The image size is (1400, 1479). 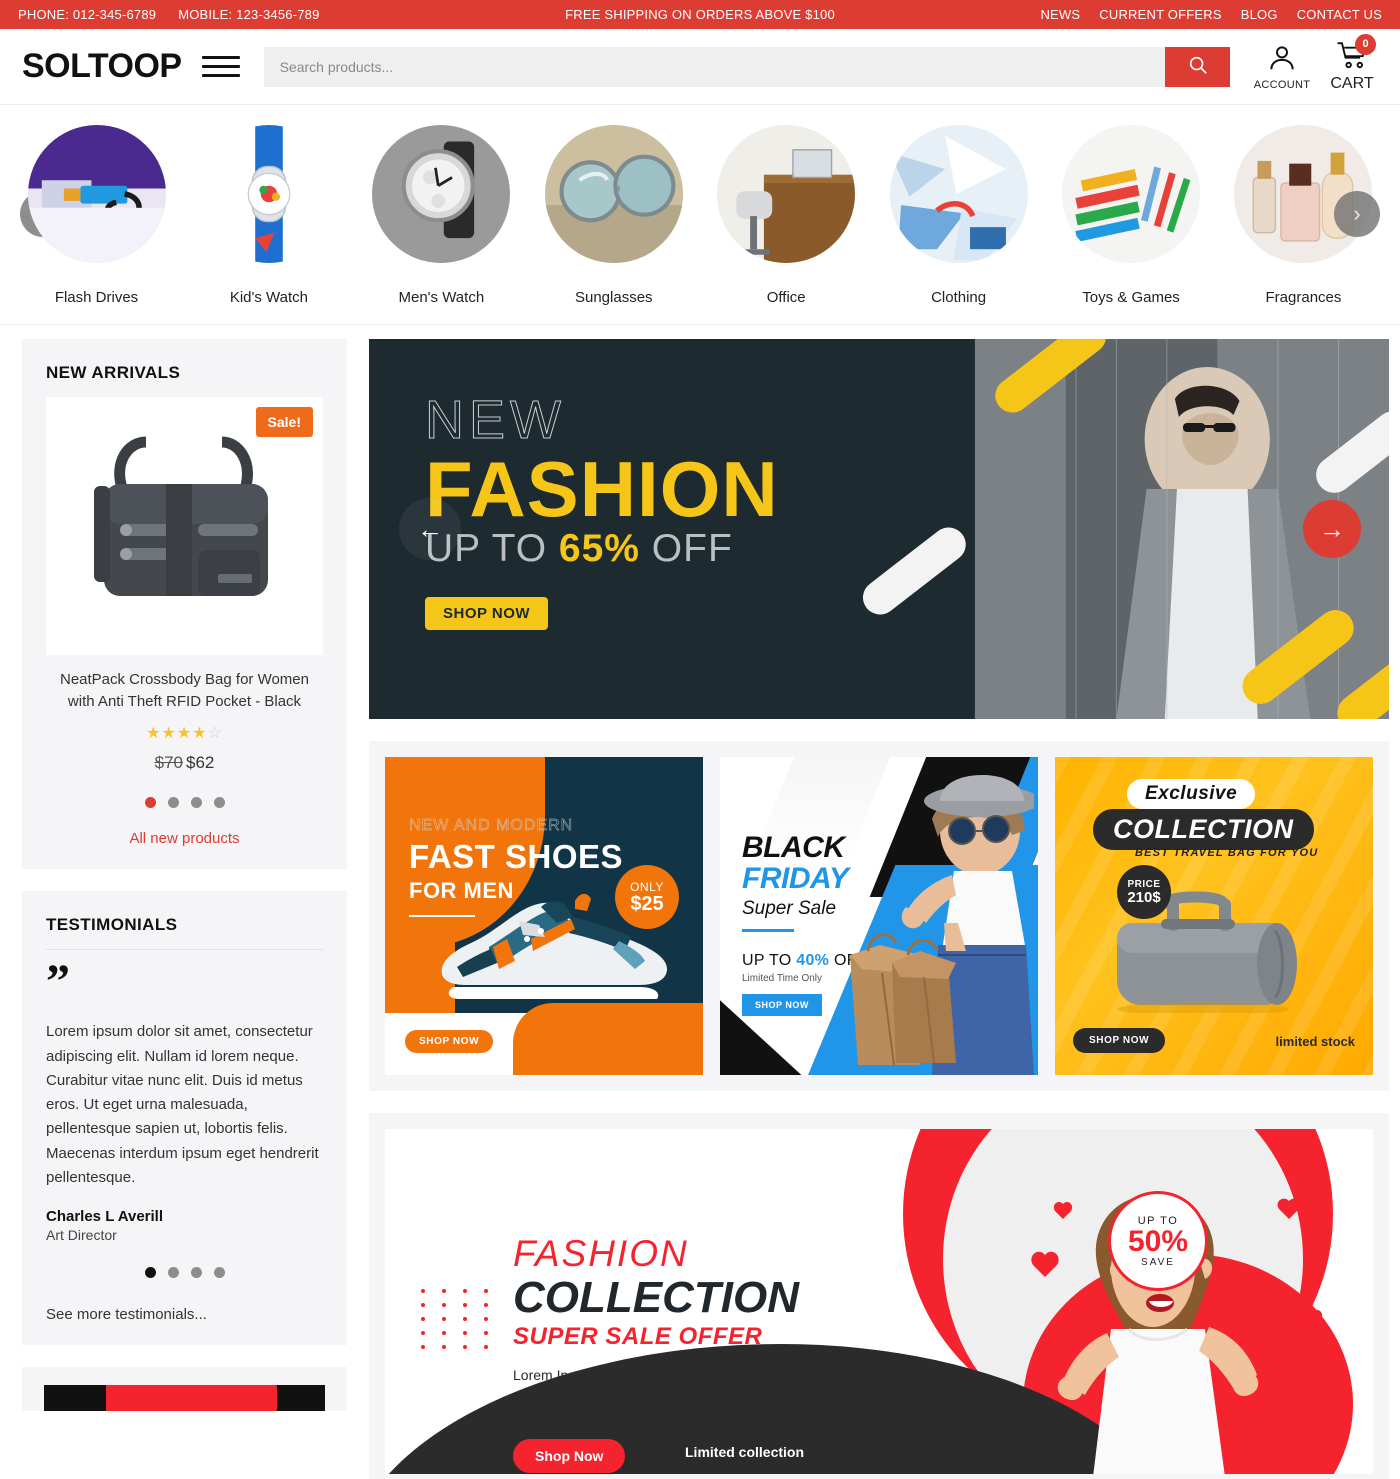 I want to click on toys-games-image, so click(x=1131, y=194).